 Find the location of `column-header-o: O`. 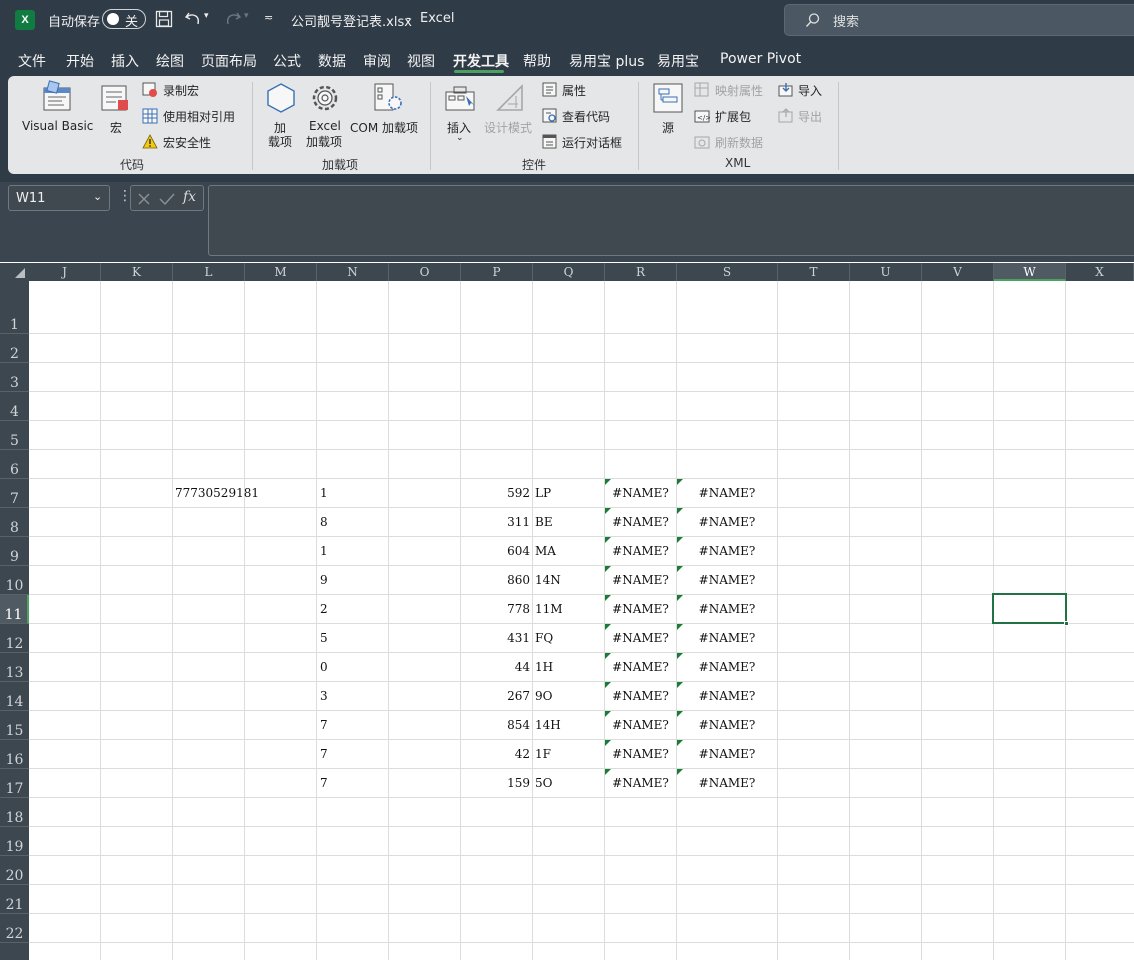

column-header-o: O is located at coordinates (425, 272).